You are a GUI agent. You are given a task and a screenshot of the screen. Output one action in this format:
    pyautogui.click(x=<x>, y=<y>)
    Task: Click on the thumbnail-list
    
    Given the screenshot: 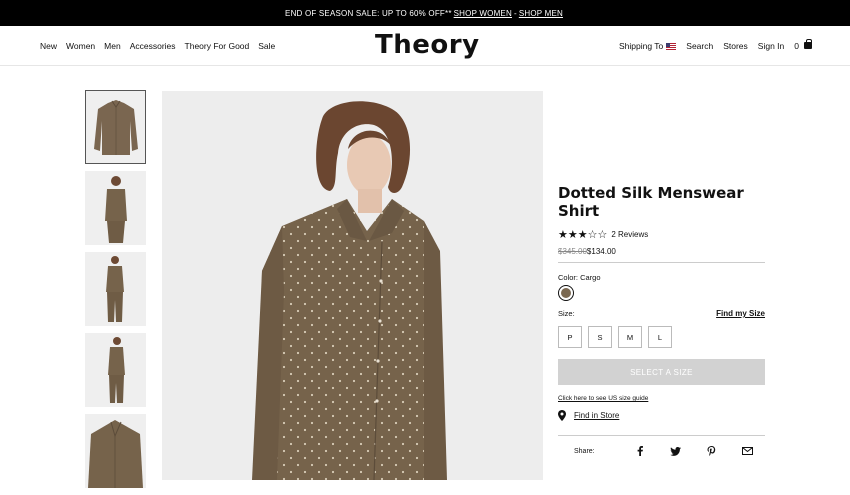 What is the action you would take?
    pyautogui.click(x=115, y=292)
    